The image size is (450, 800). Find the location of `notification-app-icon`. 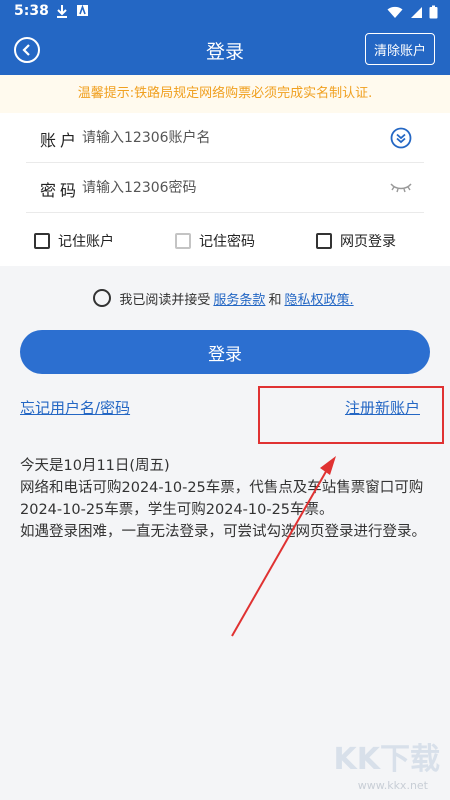

notification-app-icon is located at coordinates (82, 10).